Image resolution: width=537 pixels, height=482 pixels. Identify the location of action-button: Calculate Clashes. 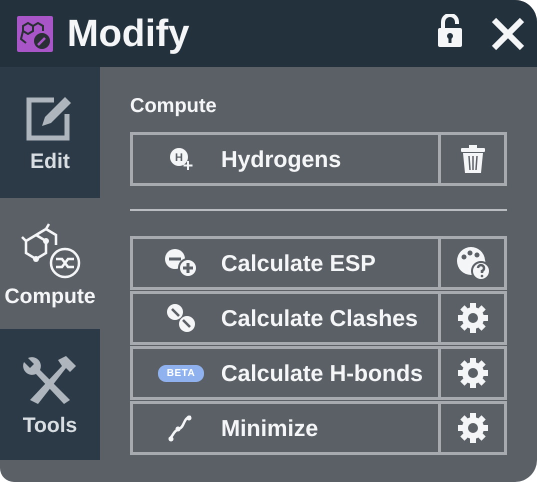
(285, 318).